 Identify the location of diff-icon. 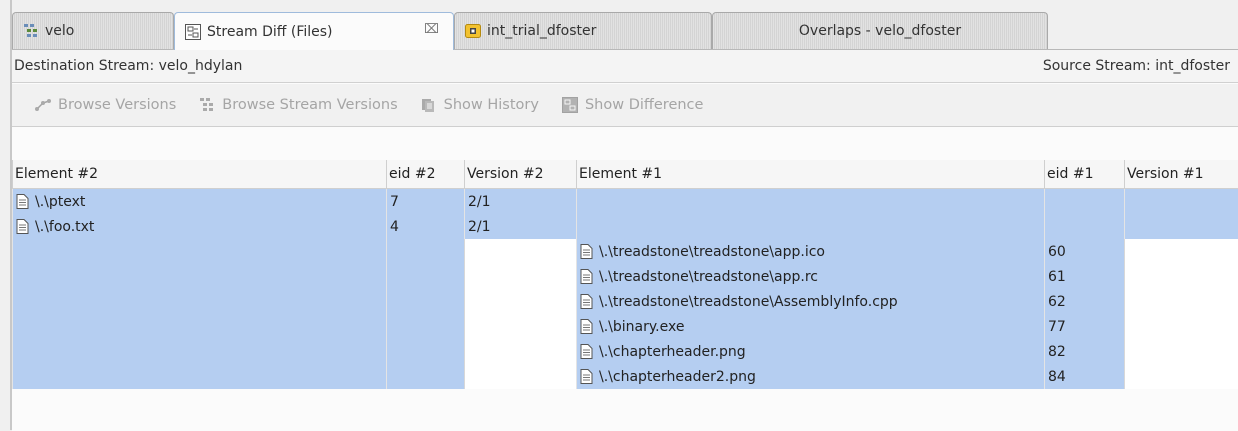
(570, 105).